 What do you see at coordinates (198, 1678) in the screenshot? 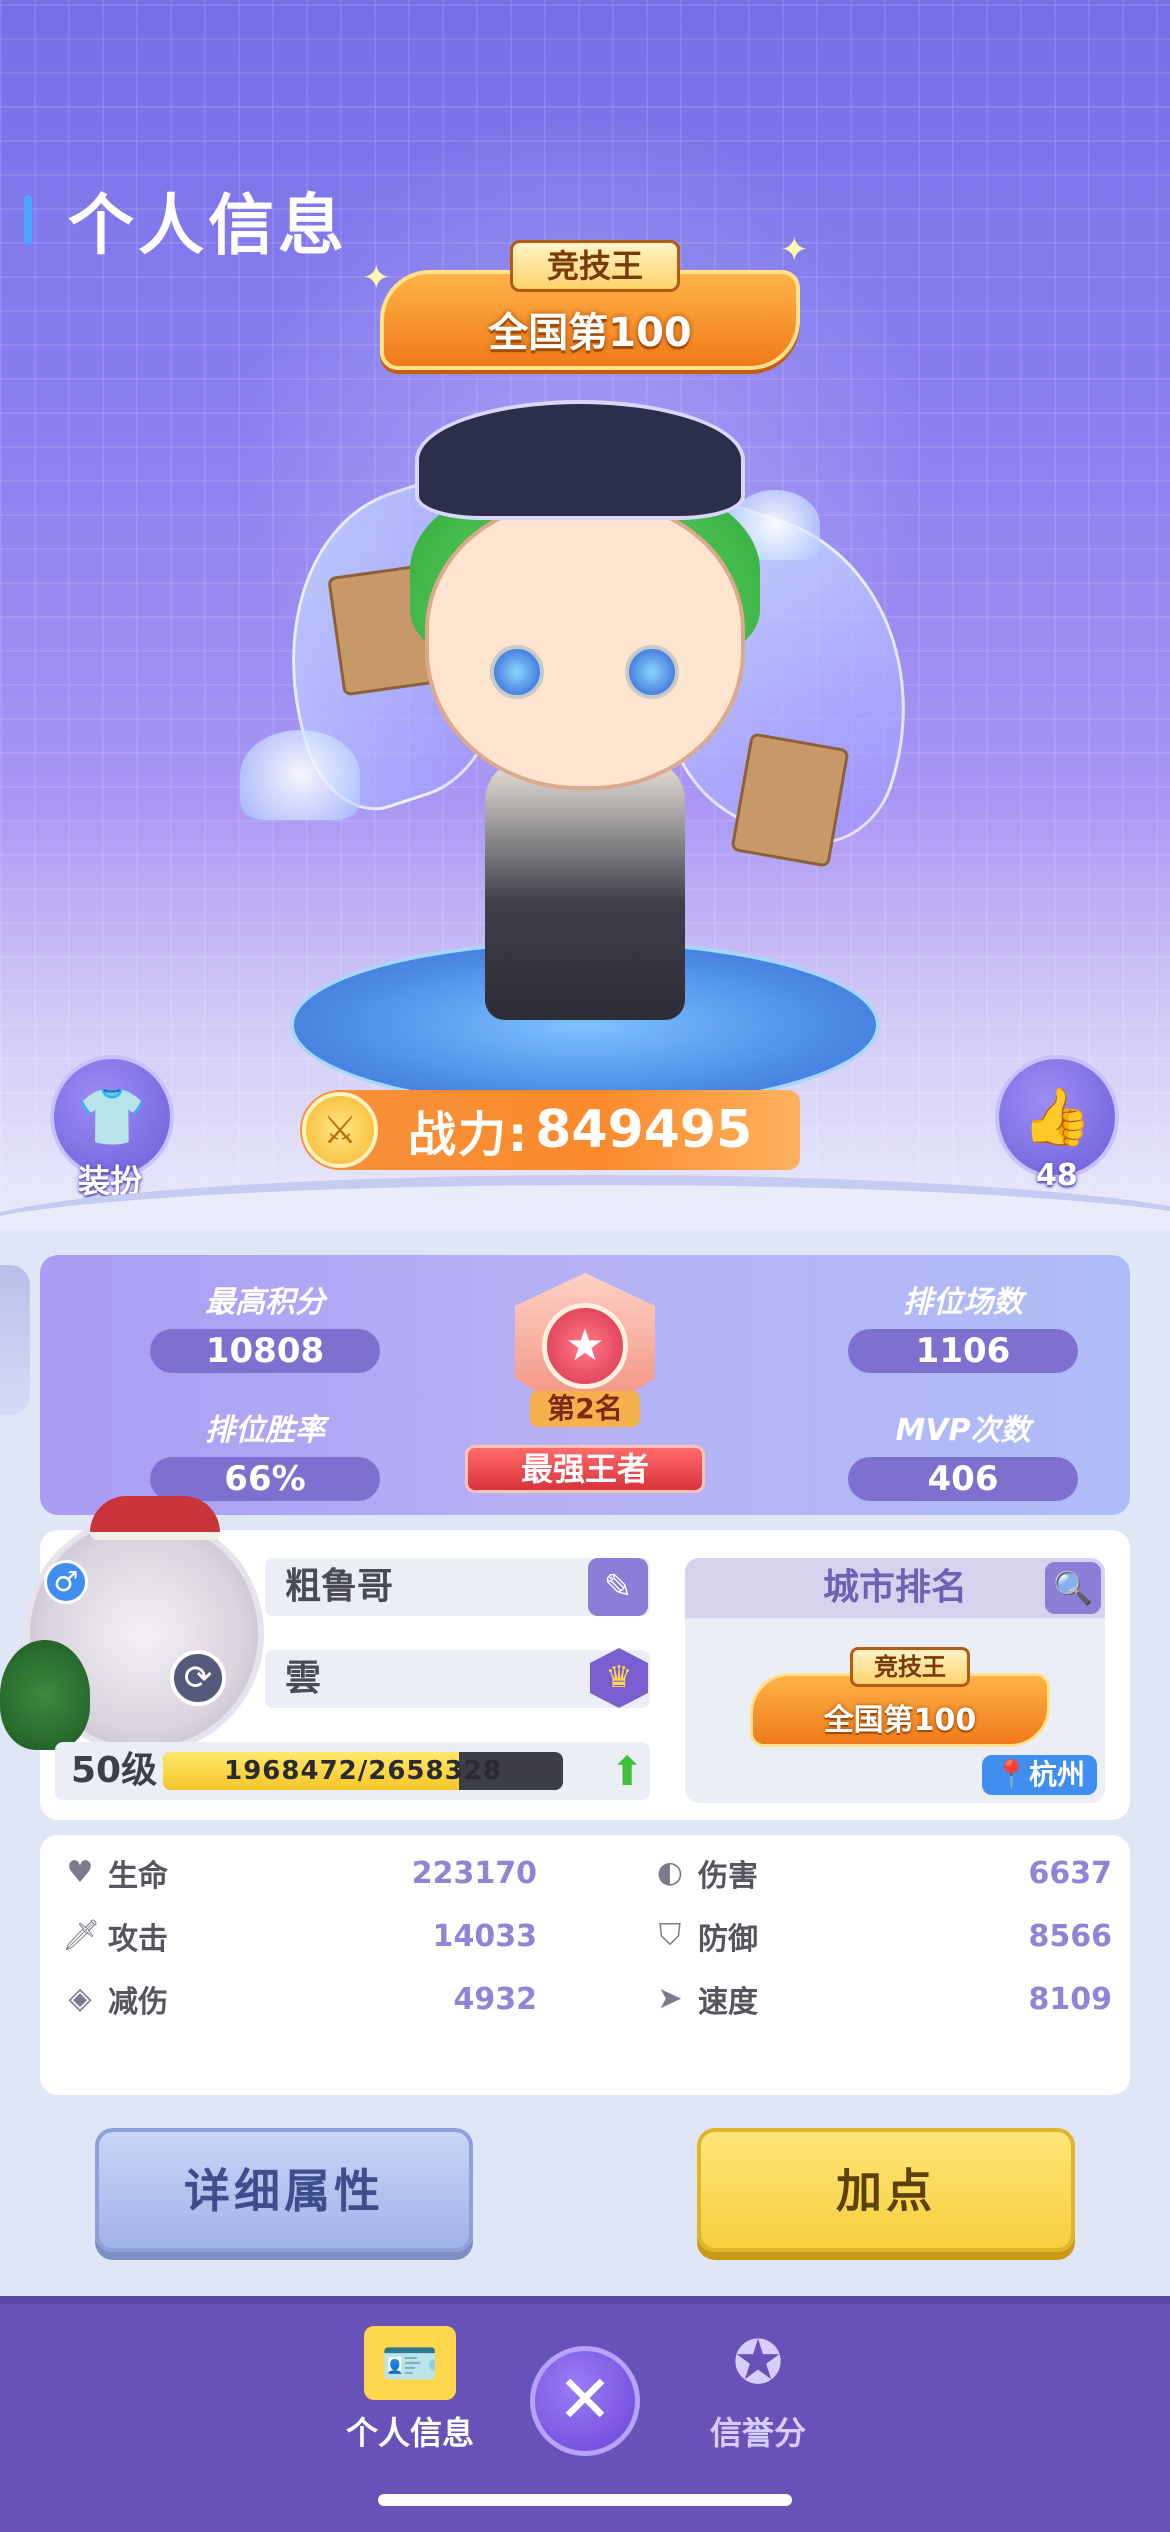
I see `switch-avatar-icon: ⟳` at bounding box center [198, 1678].